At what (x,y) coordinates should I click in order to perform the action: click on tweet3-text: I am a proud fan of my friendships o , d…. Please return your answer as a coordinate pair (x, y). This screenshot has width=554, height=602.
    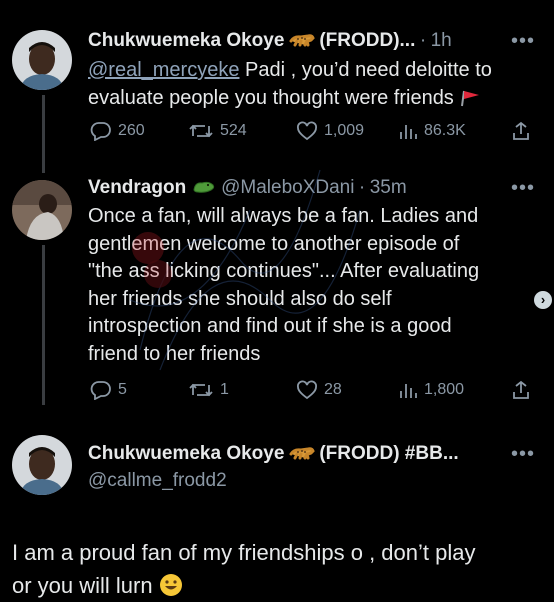
    Looking at the image, I should click on (279, 569).